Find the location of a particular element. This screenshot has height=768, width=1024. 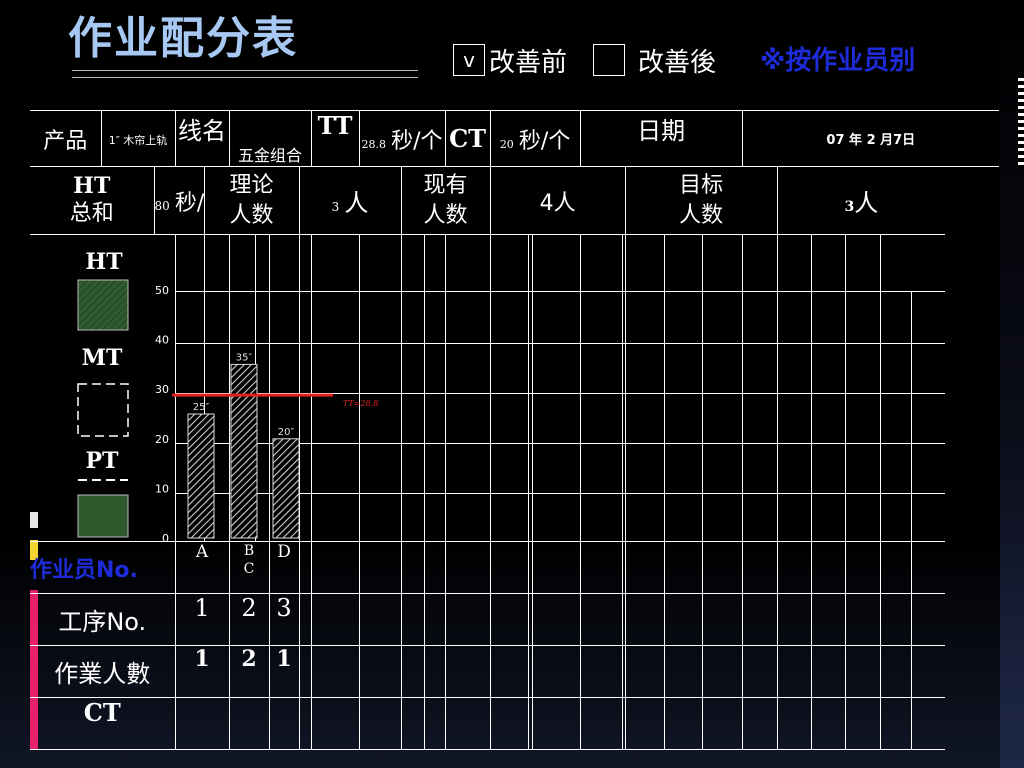

bar-data-label: 20″ is located at coordinates (286, 432).